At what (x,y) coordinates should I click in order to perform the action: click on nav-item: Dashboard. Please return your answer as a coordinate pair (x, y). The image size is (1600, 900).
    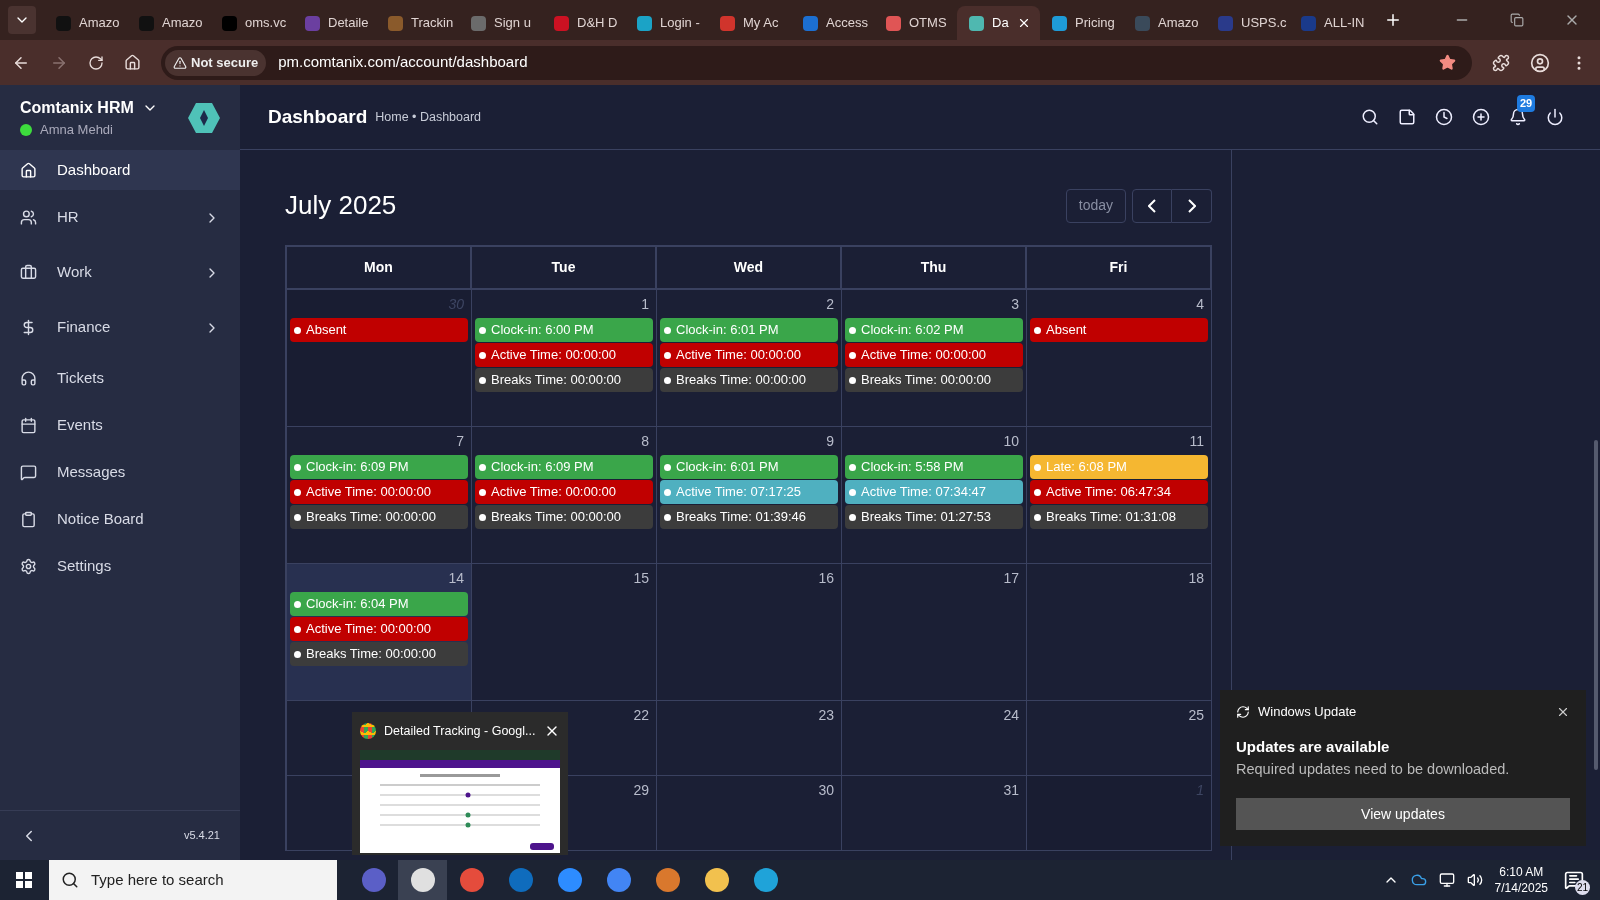
    Looking at the image, I should click on (120, 170).